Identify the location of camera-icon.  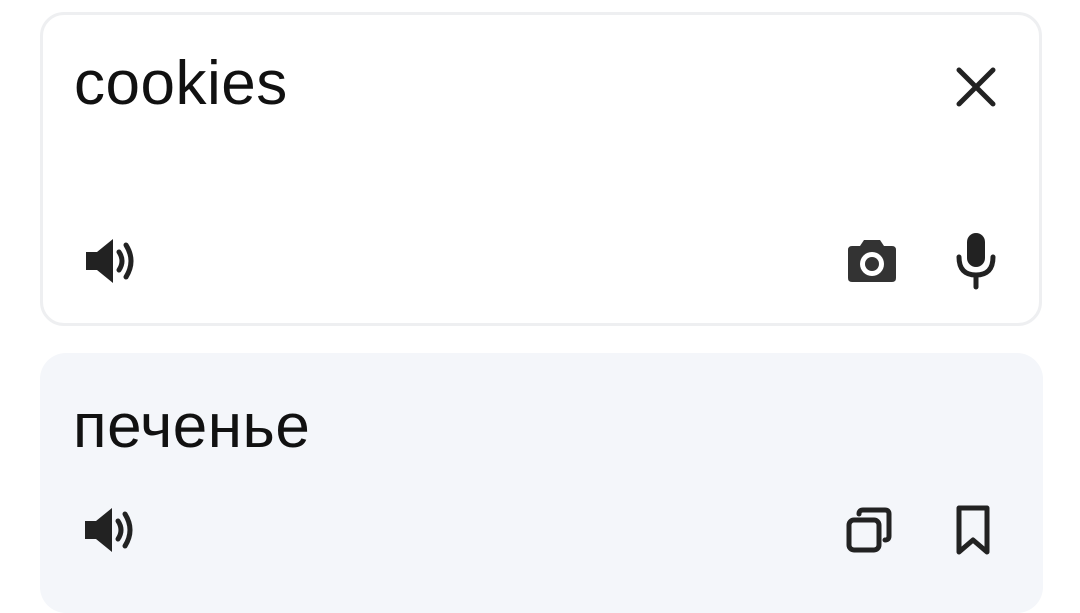
(872, 261).